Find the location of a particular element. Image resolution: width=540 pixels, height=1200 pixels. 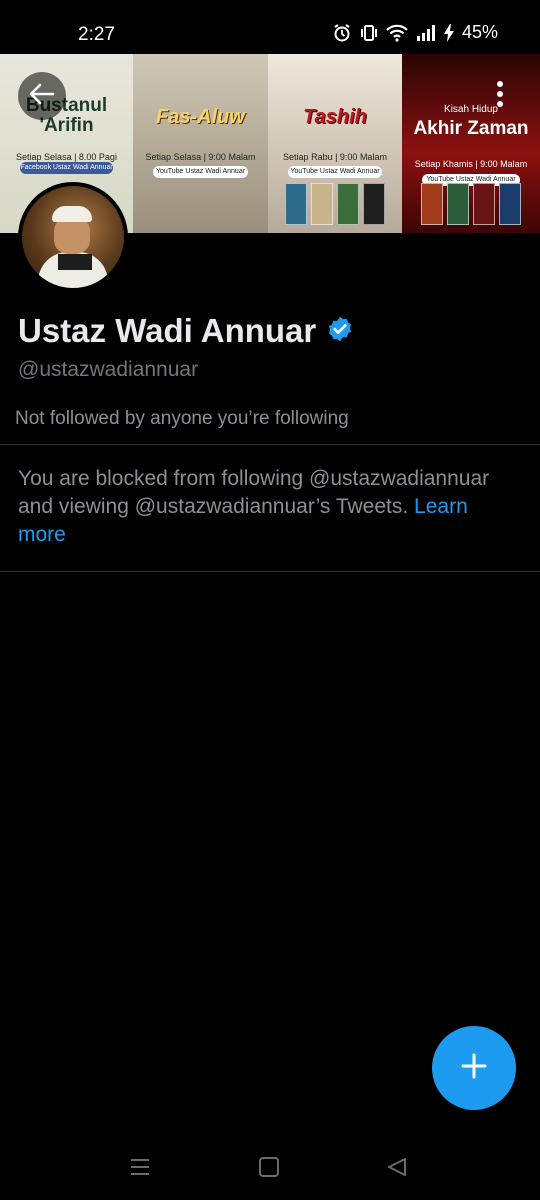

verified-badge-icon is located at coordinates (340, 331).